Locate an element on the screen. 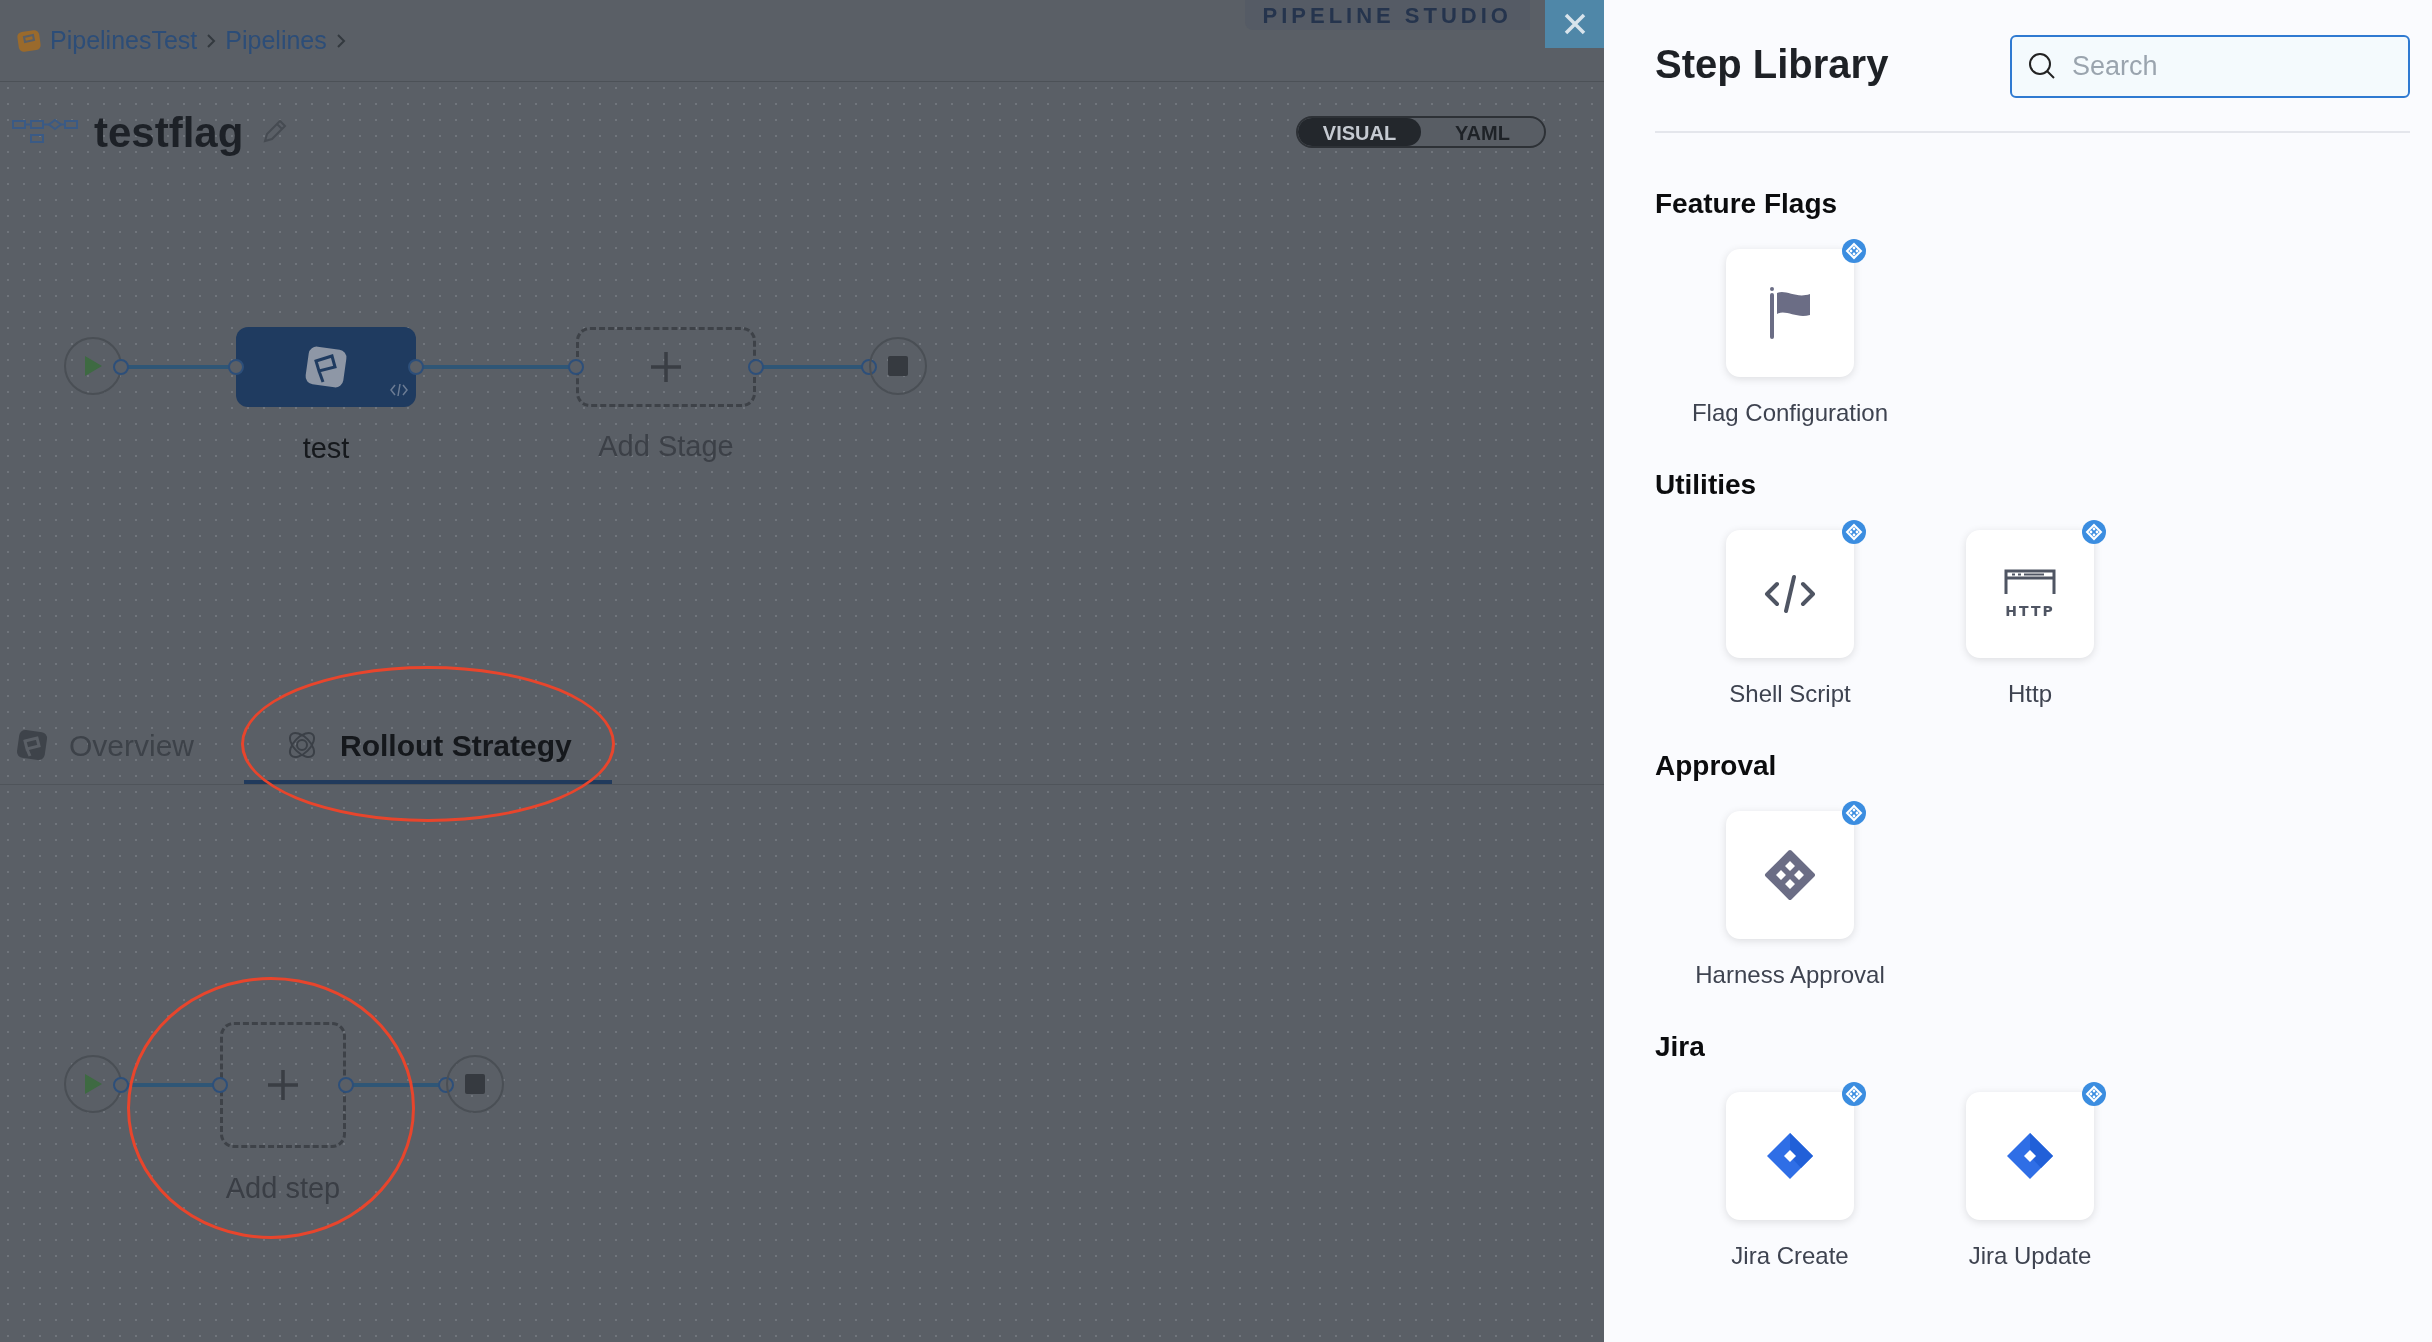 The width and height of the screenshot is (2432, 1342). section-title: Approval is located at coordinates (1716, 766).